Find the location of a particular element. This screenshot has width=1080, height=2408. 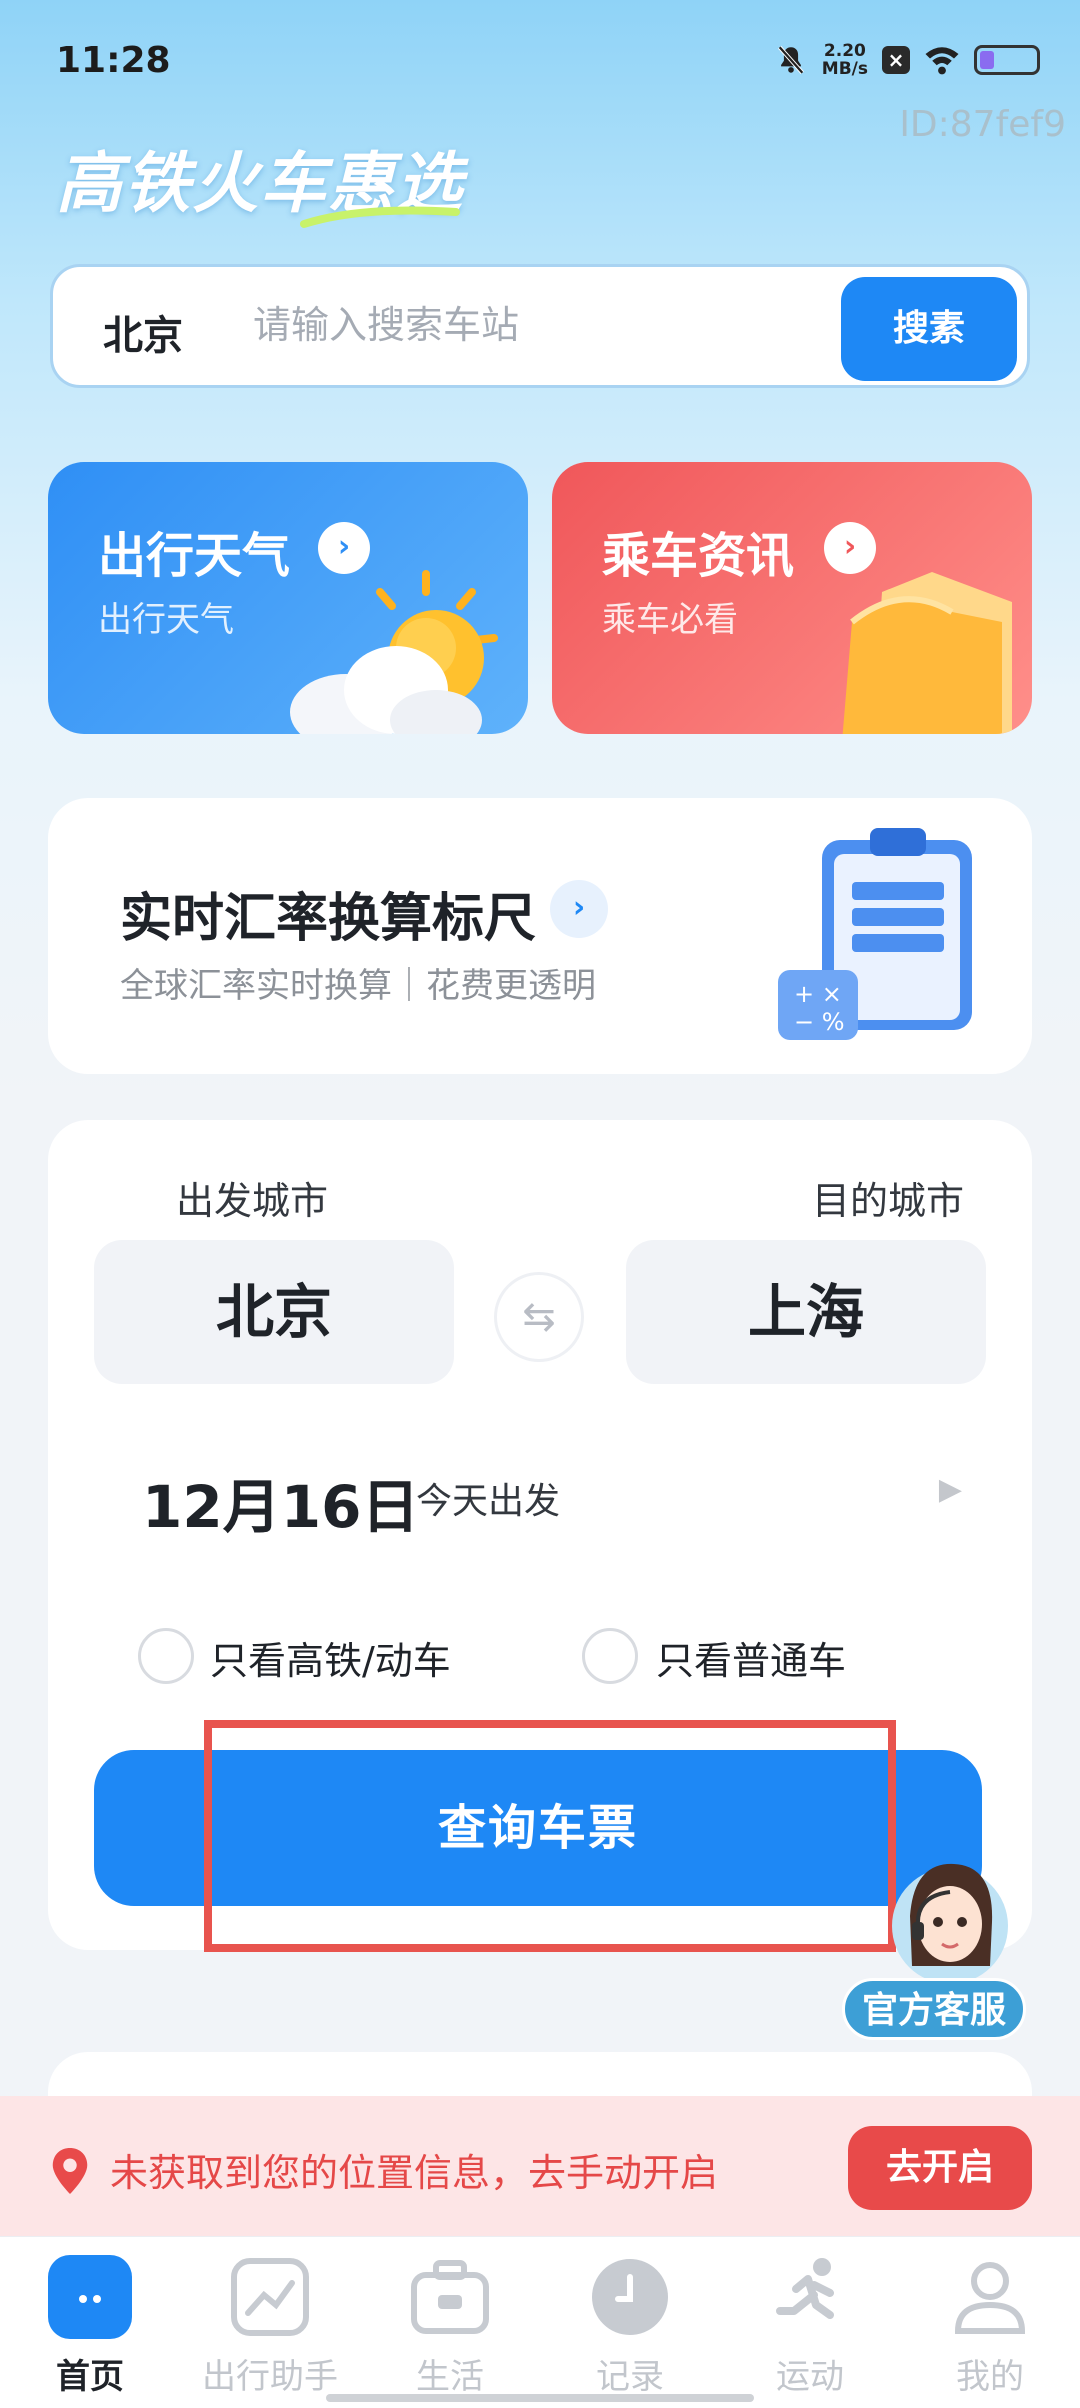

customer-service-avatar is located at coordinates (950, 1921).